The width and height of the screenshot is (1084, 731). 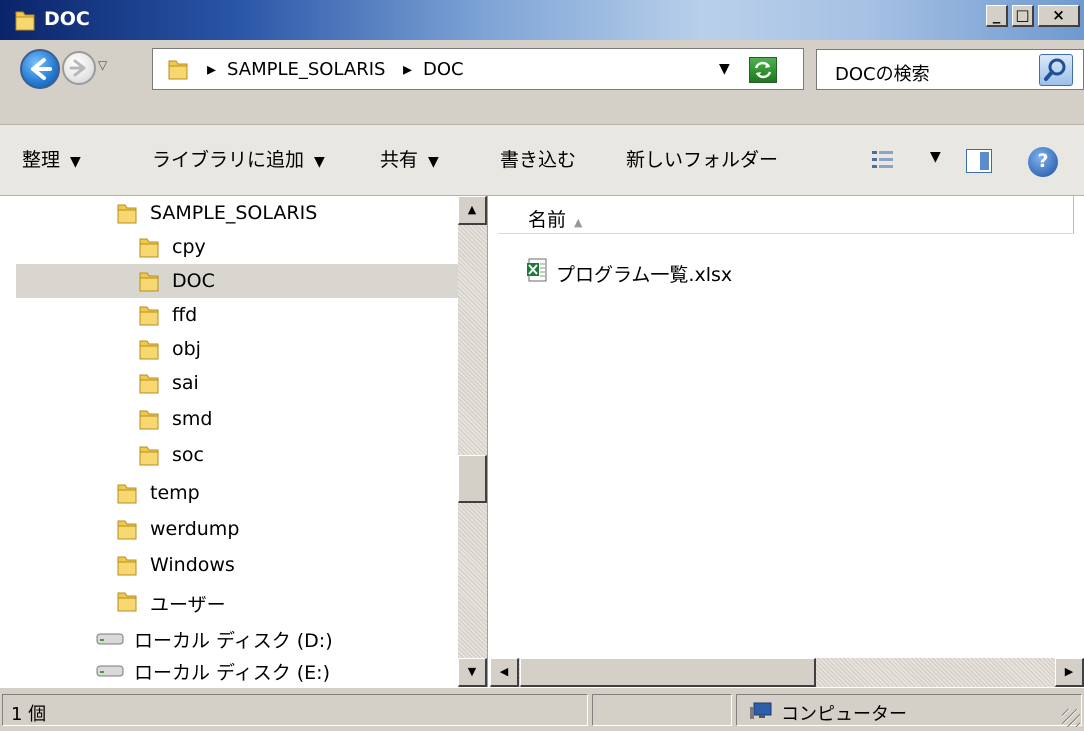 I want to click on tree-item-label: temp, so click(x=175, y=493).